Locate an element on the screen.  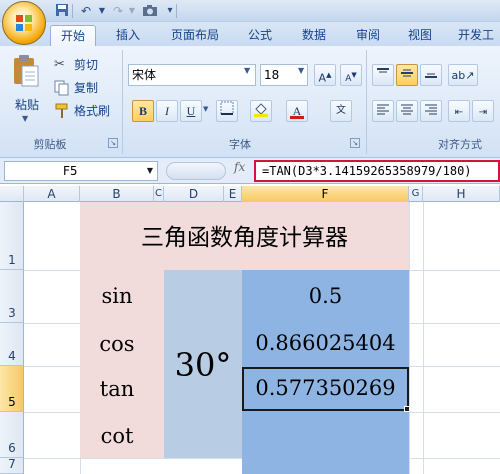
gridline is located at coordinates (423, 338).